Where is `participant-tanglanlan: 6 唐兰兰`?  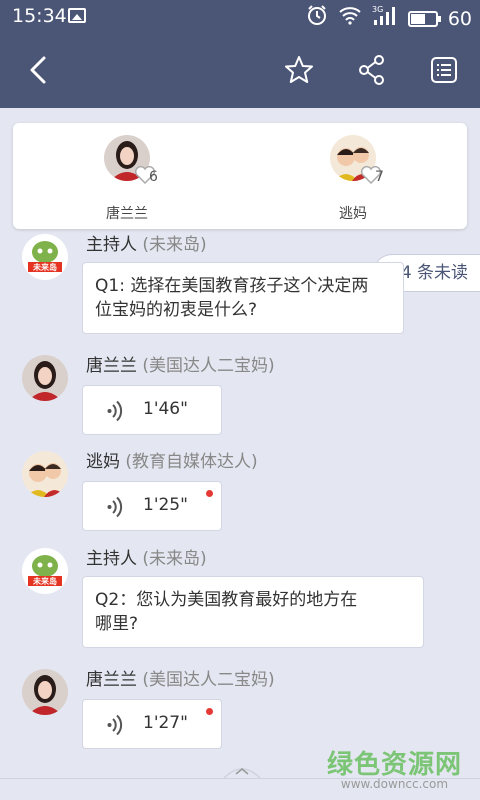
participant-tanglanlan: 6 唐兰兰 is located at coordinates (127, 179).